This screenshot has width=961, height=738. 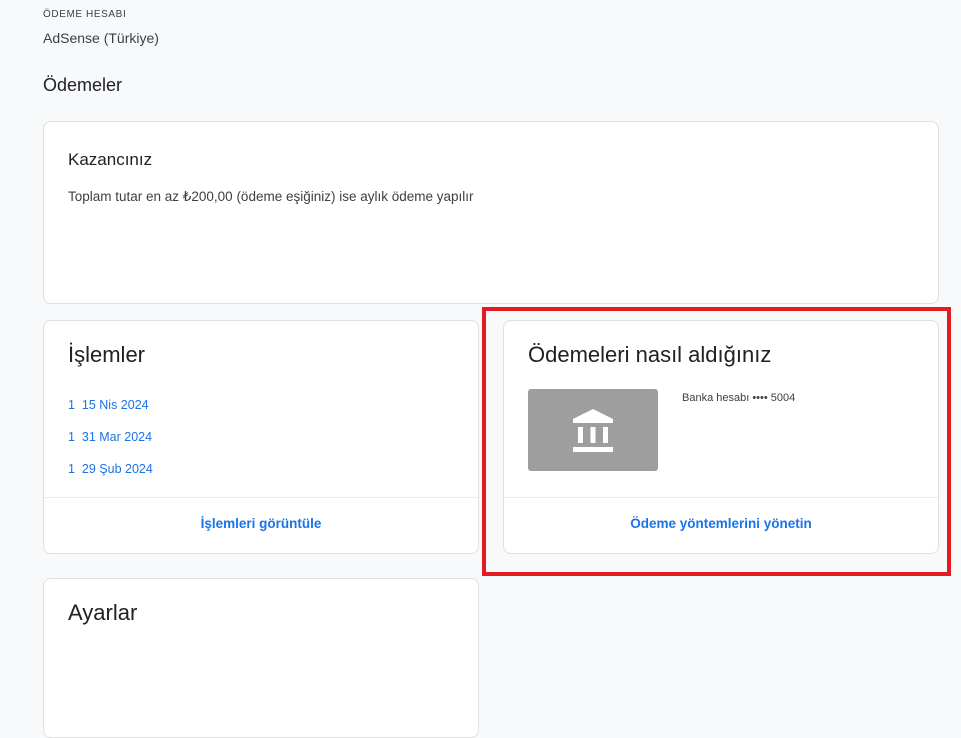 I want to click on view-transactions-button: İşlemleri görüntüle, so click(x=261, y=523).